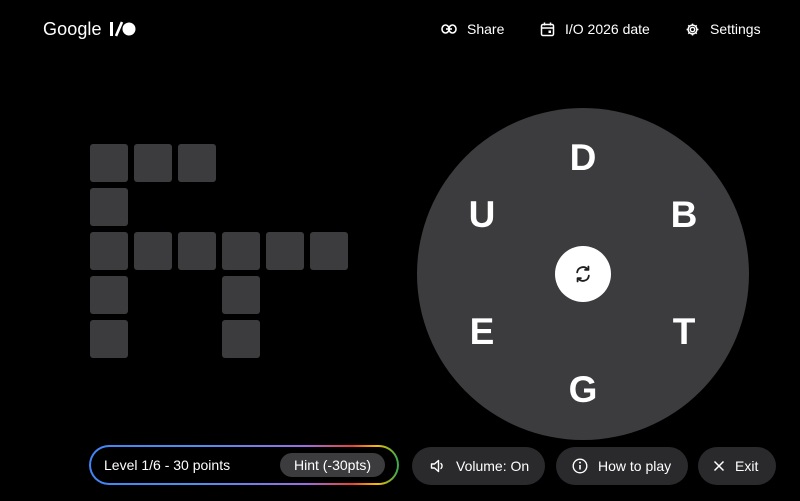 This screenshot has height=501, width=800. Describe the element at coordinates (583, 158) in the screenshot. I see `wheel-letter: D` at that location.